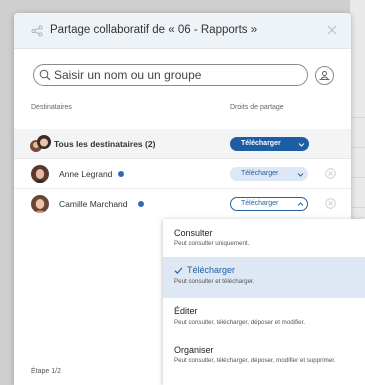  I want to click on recipients-column-label: Destinataires, so click(51, 107).